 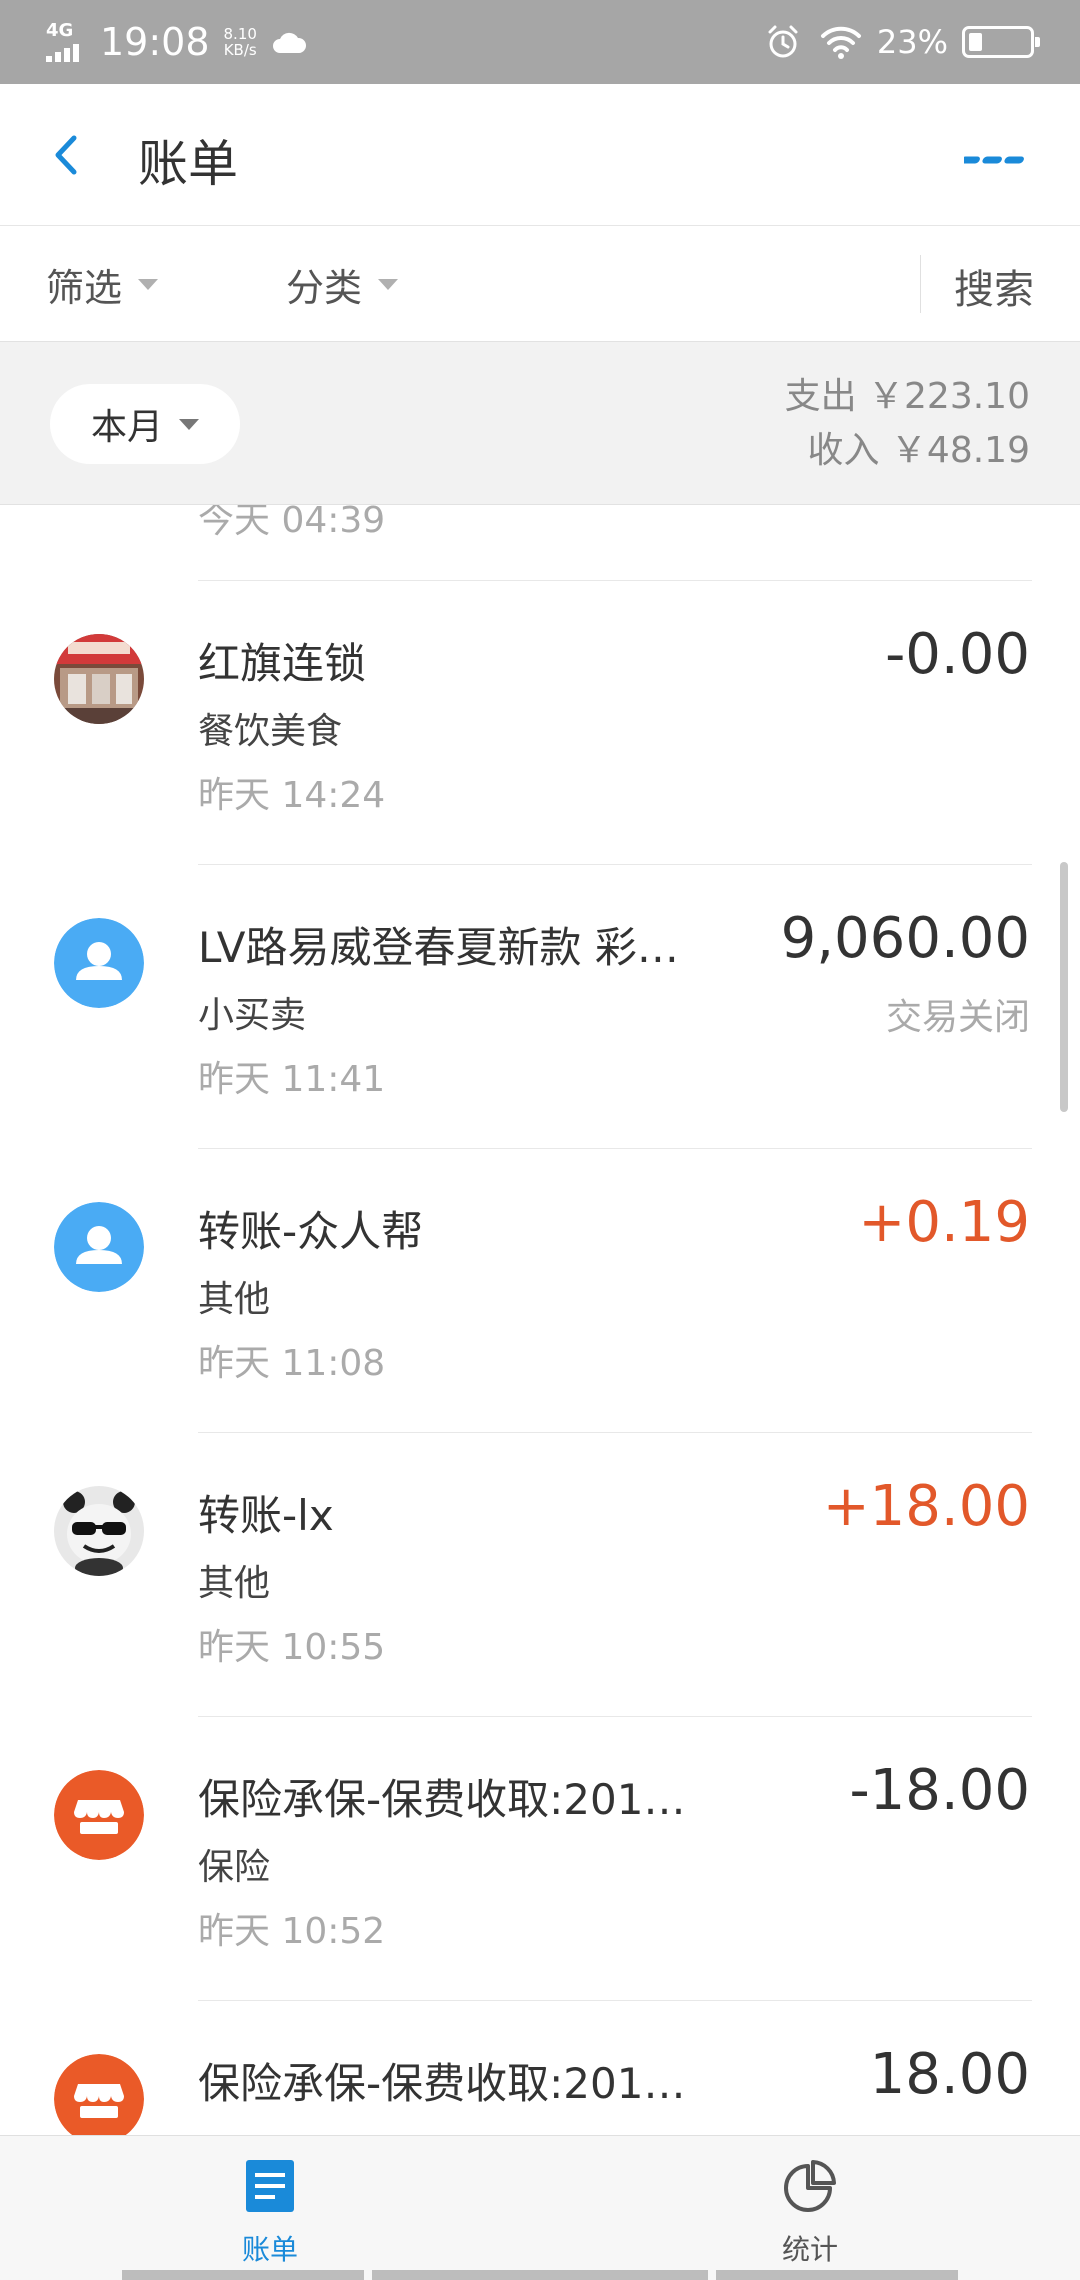 What do you see at coordinates (270, 2186) in the screenshot?
I see `bill-icon` at bounding box center [270, 2186].